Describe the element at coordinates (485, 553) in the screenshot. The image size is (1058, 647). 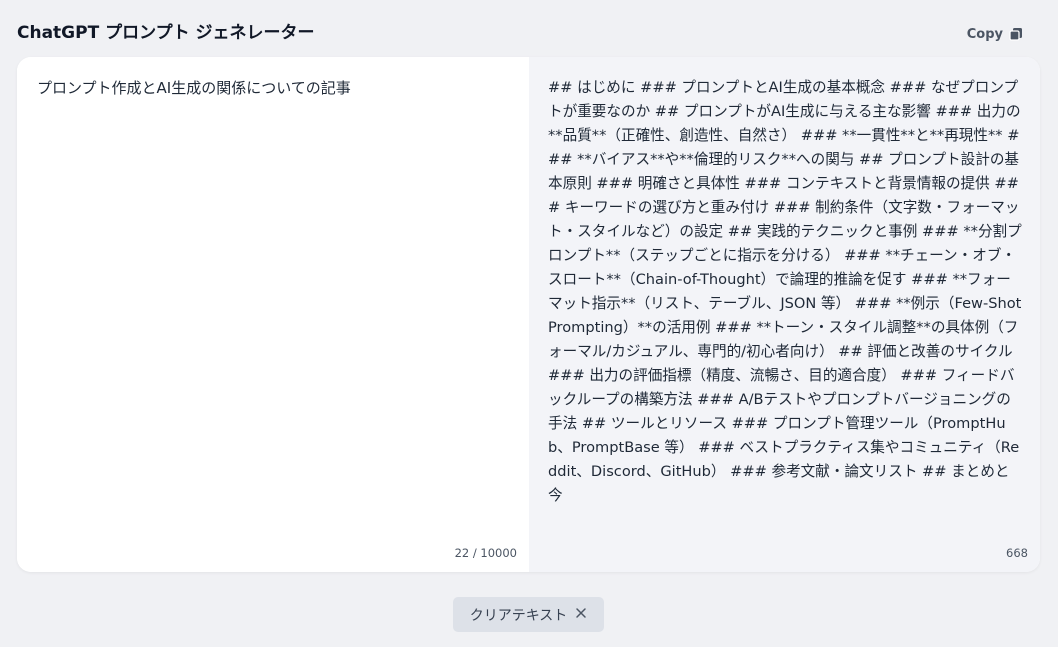
I see `input-char-counter: 22 / 10000` at that location.